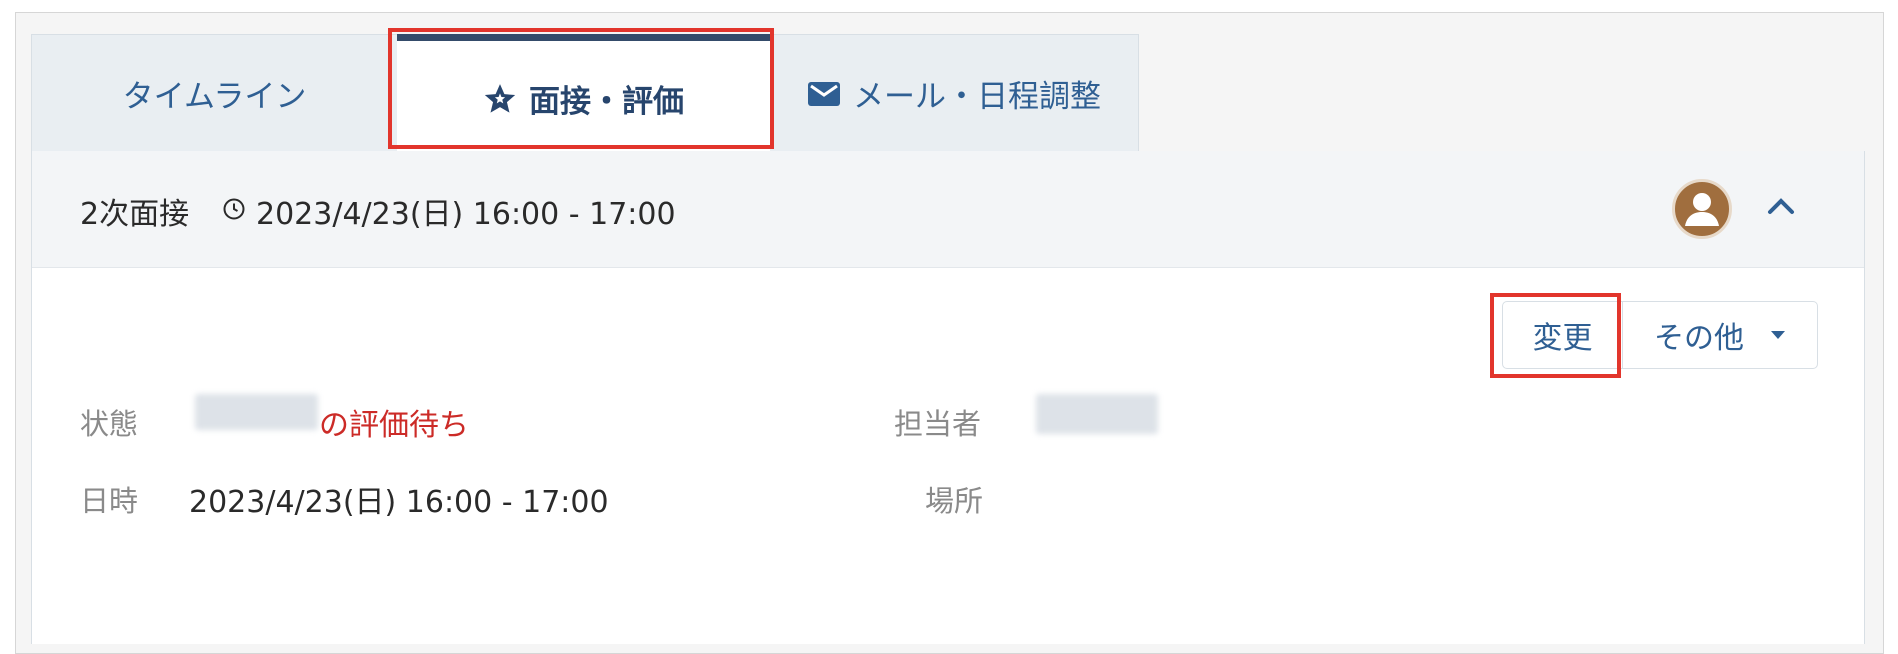  I want to click on location-label: 場所, so click(954, 501).